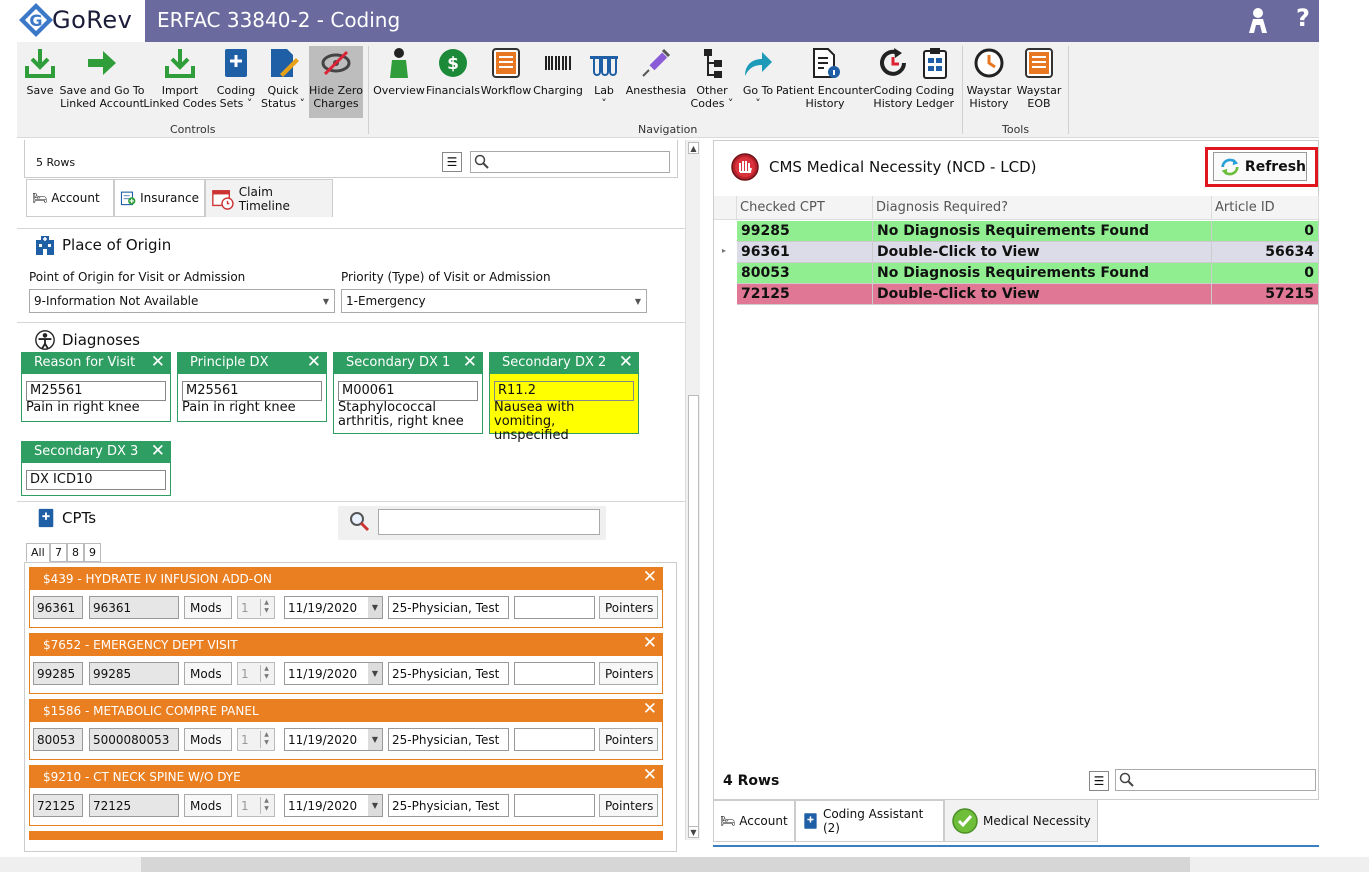 Image resolution: width=1369 pixels, height=872 pixels. I want to click on workflow-button: Workflow, so click(506, 82).